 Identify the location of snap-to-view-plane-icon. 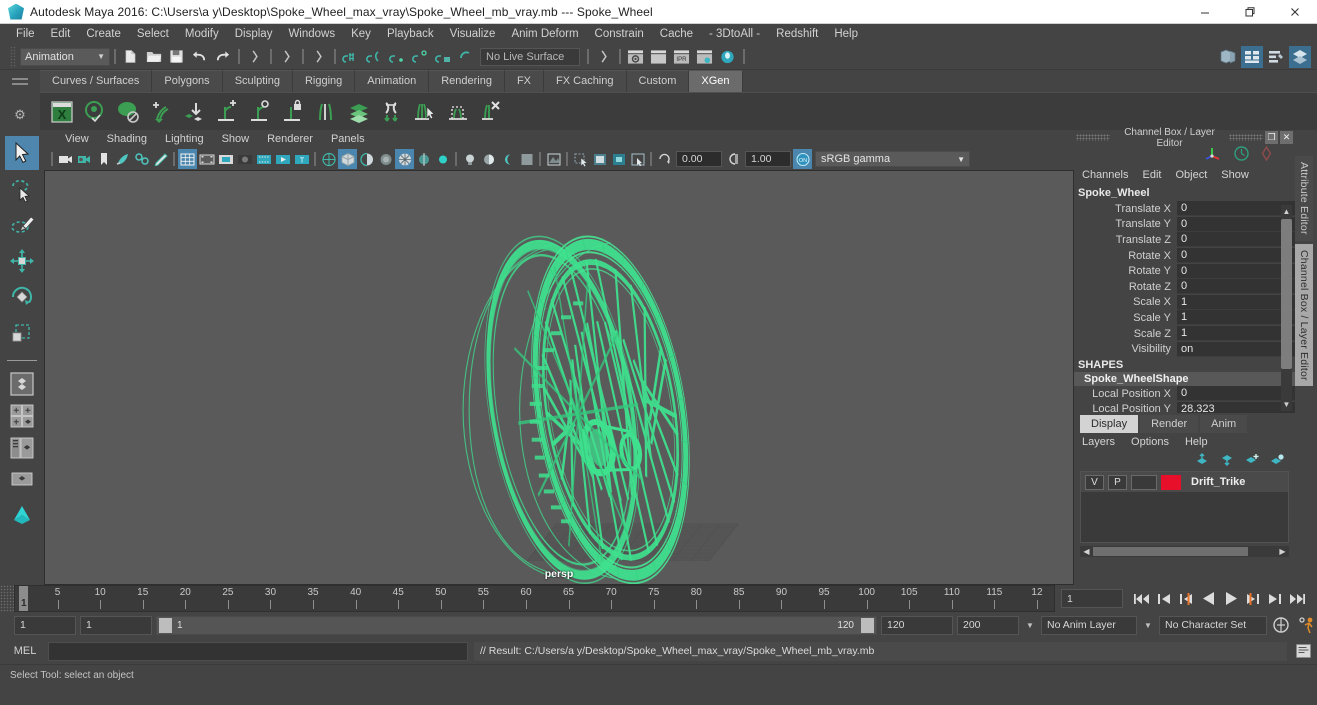
(442, 57).